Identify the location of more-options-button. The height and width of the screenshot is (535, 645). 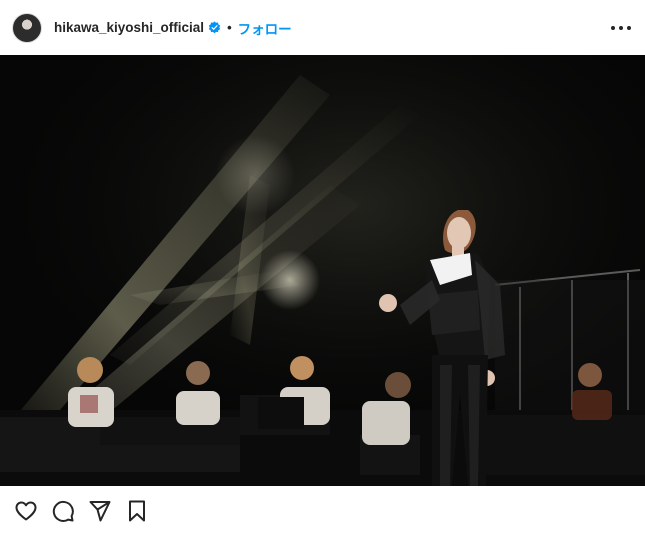
(621, 28).